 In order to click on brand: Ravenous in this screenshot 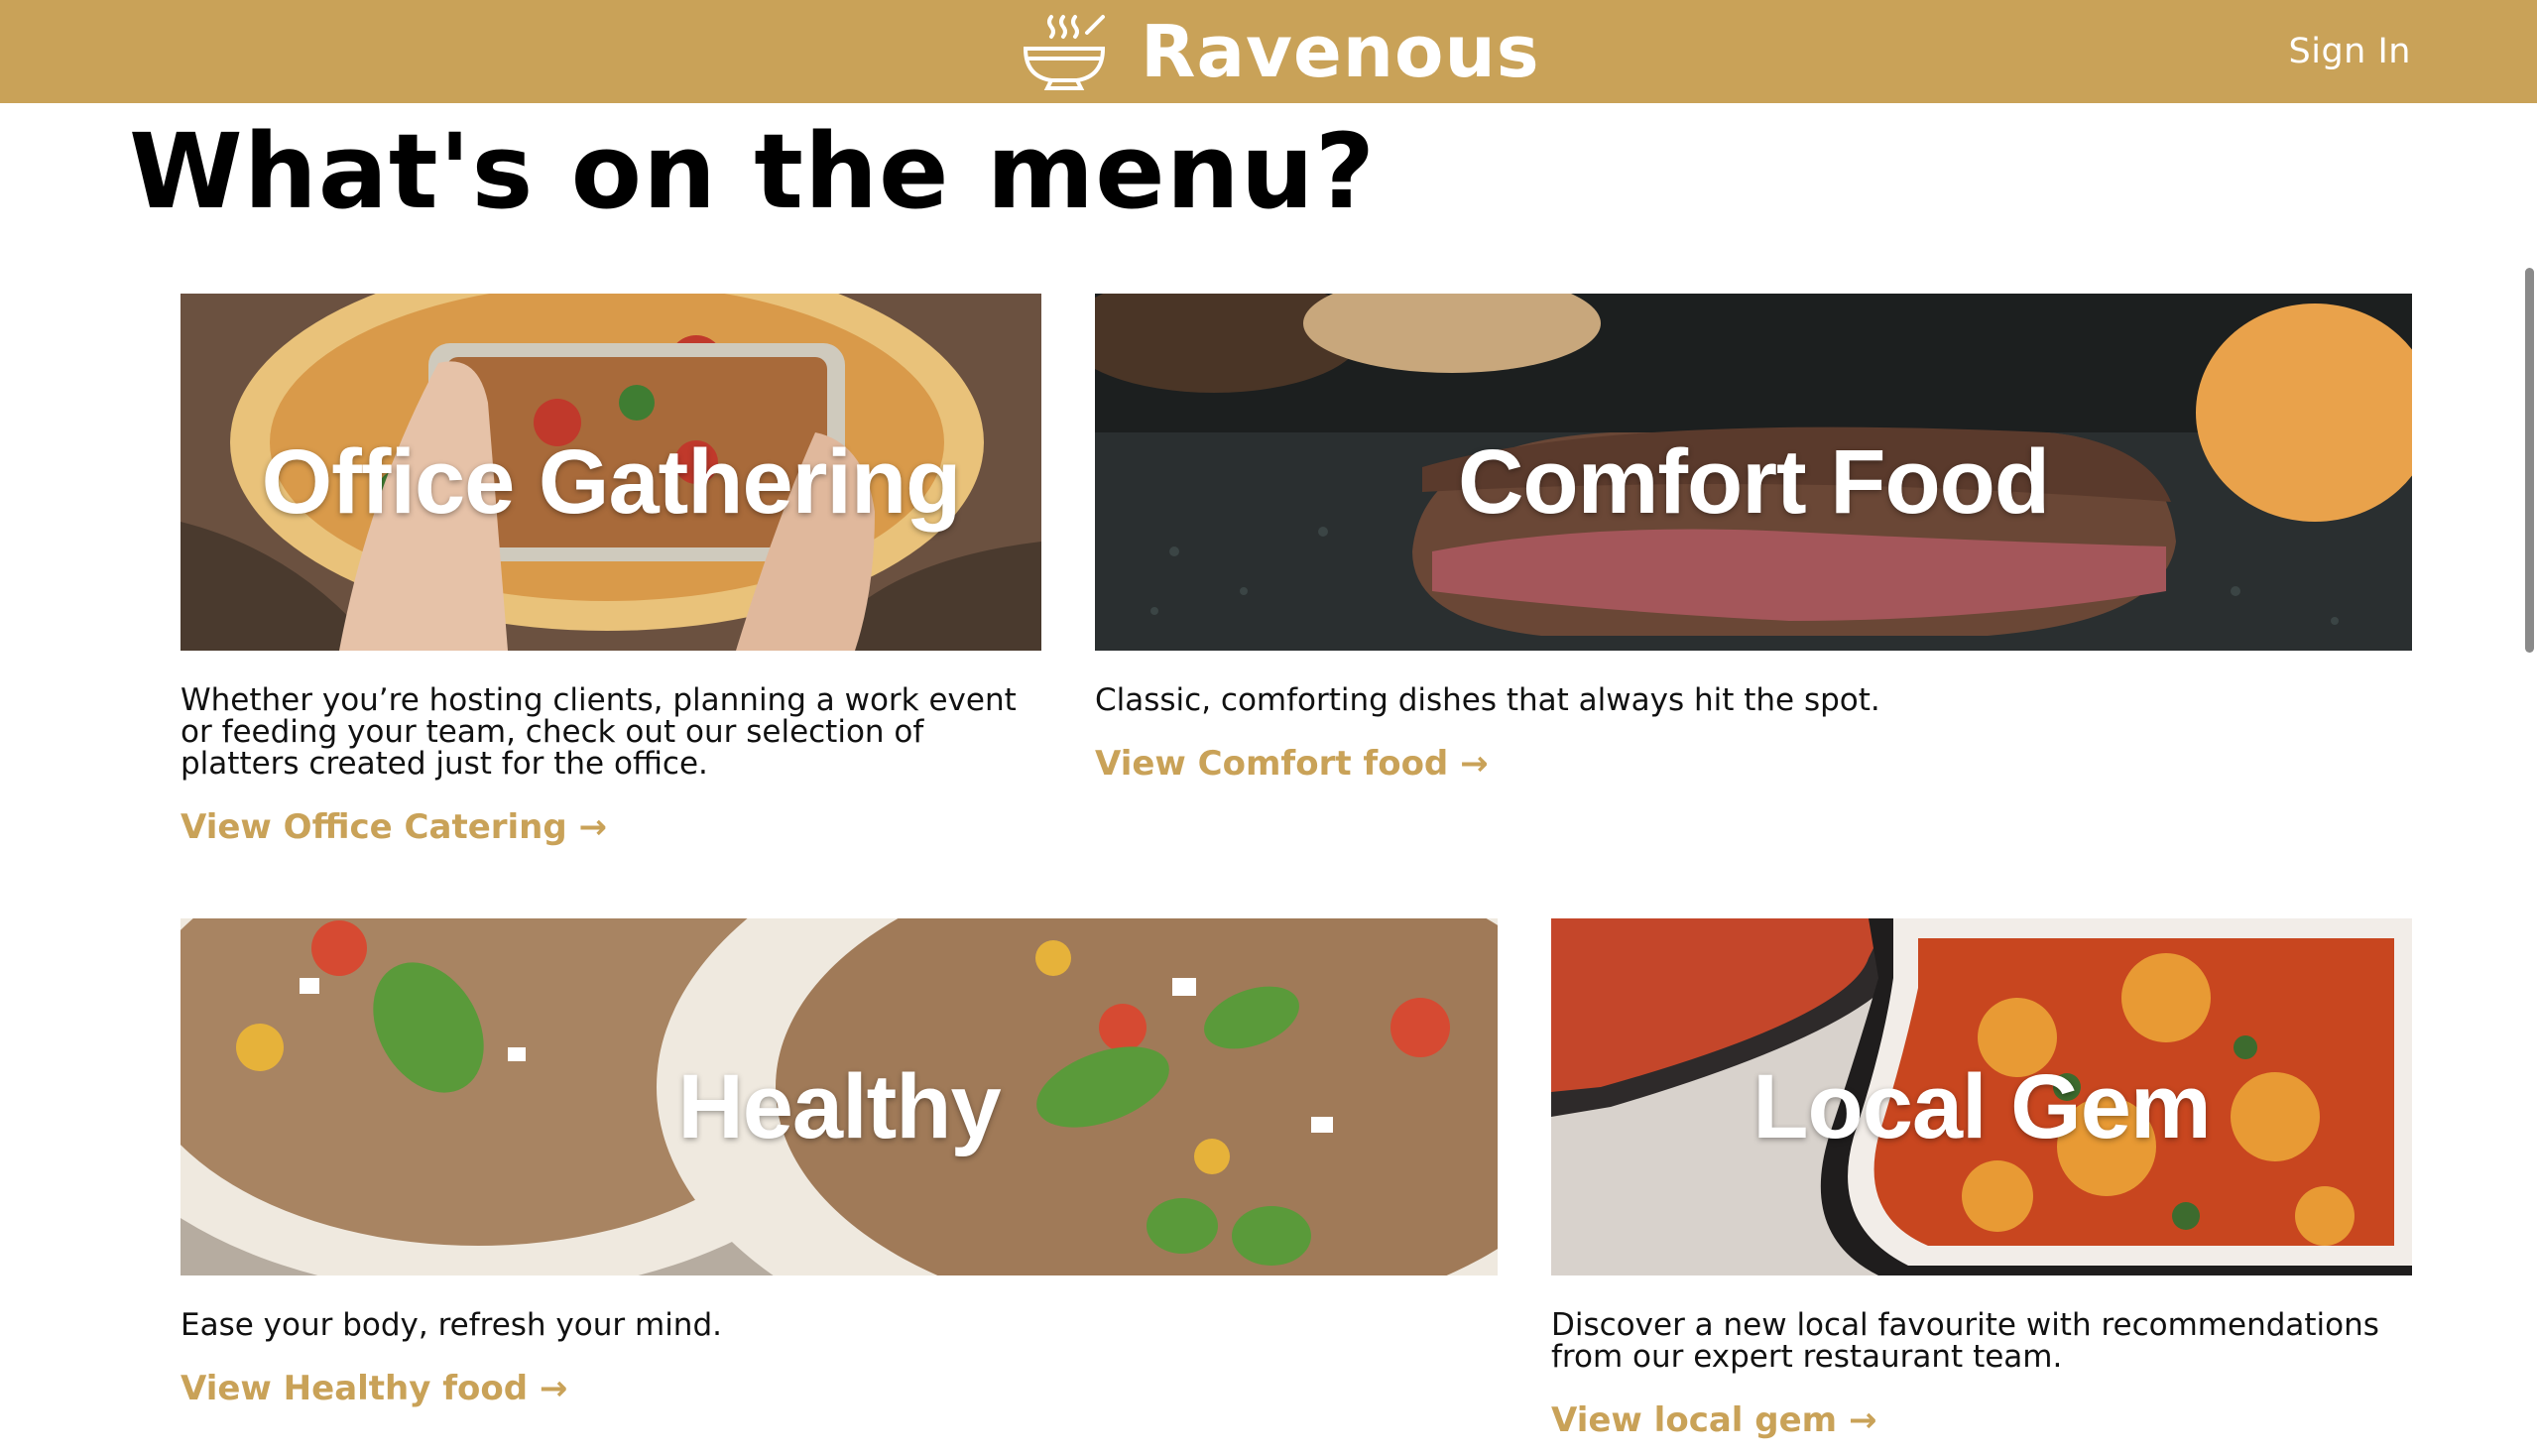, I will do `click(1281, 51)`.